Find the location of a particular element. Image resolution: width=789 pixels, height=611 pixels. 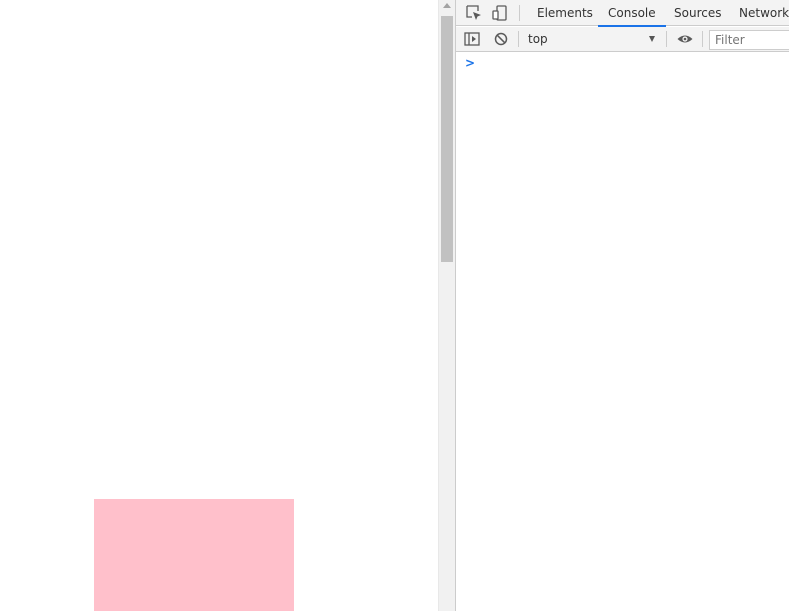

dropdown-arrow-icon is located at coordinates (652, 39).